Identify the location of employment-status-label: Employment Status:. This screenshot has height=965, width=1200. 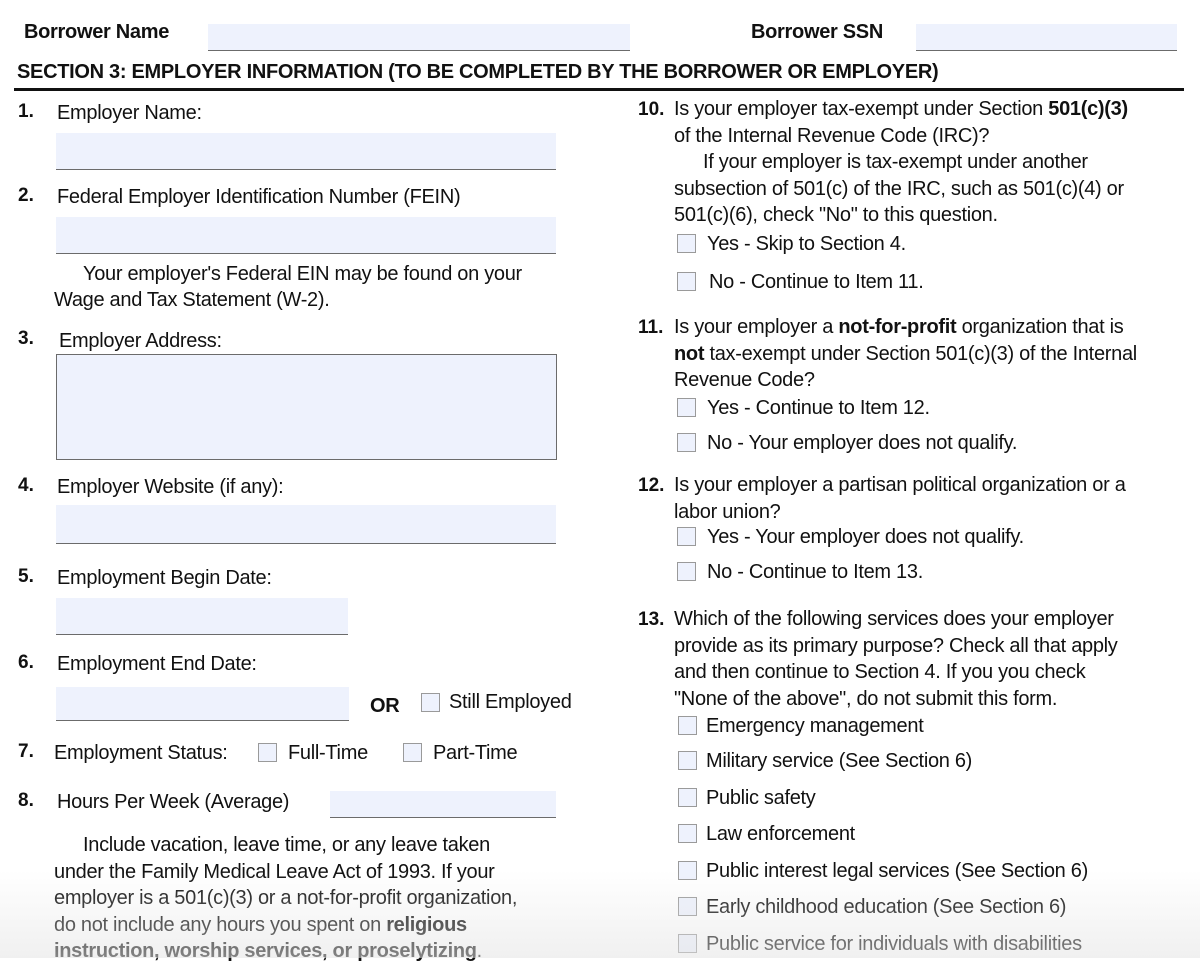
(141, 753).